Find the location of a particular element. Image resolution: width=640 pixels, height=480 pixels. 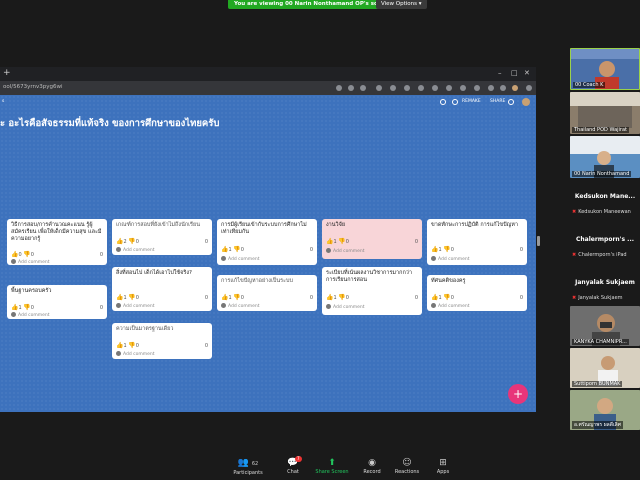

participant-title: Janyalak Sukjaem is located at coordinates (605, 282).